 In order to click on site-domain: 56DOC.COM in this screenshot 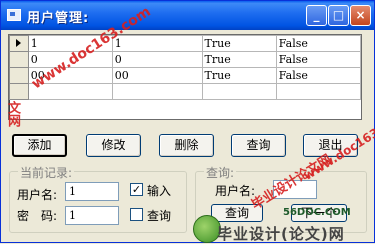, I will do `click(317, 212)`.